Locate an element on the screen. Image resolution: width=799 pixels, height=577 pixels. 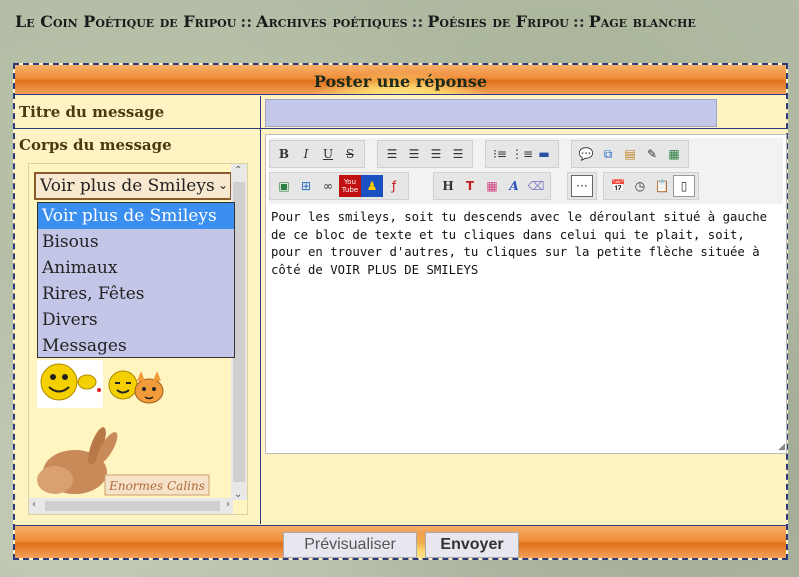
breadcrumb-poesies-link: Poésies de Fripou is located at coordinates (498, 21).